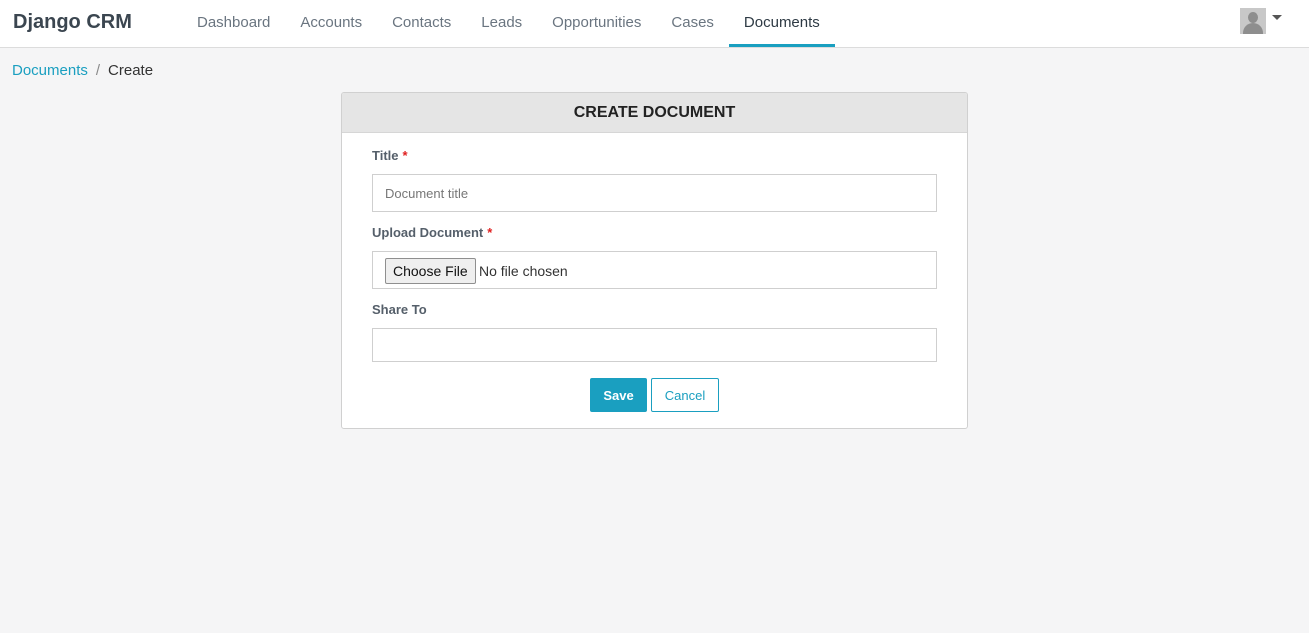 The image size is (1309, 633). I want to click on title-input, so click(654, 193).